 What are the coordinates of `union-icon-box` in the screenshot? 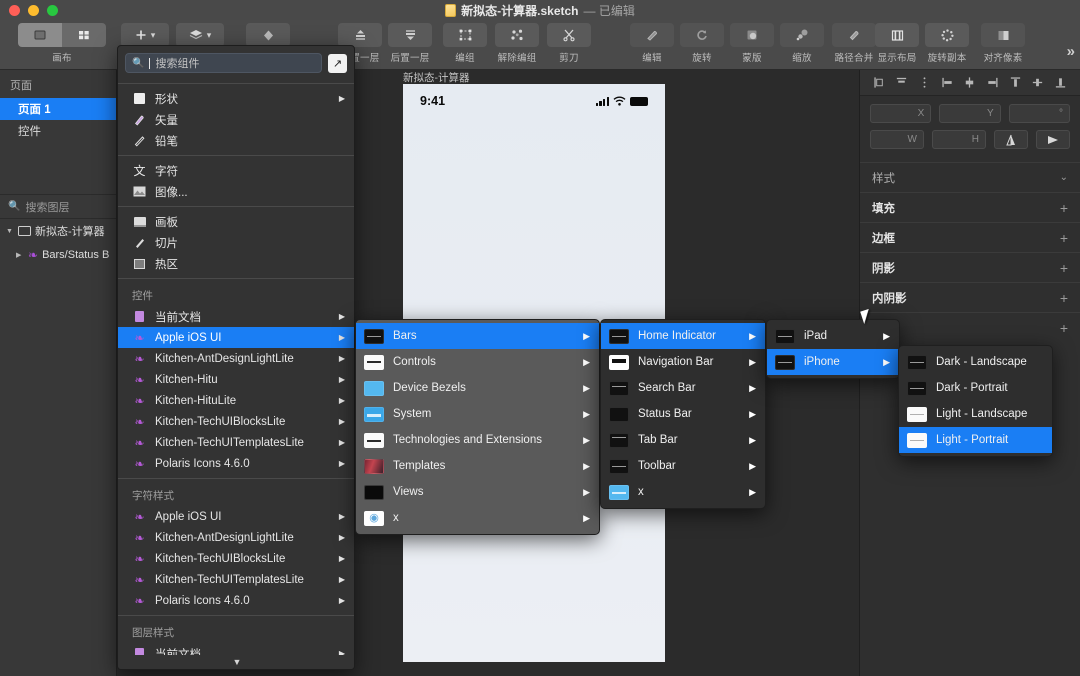 It's located at (854, 35).